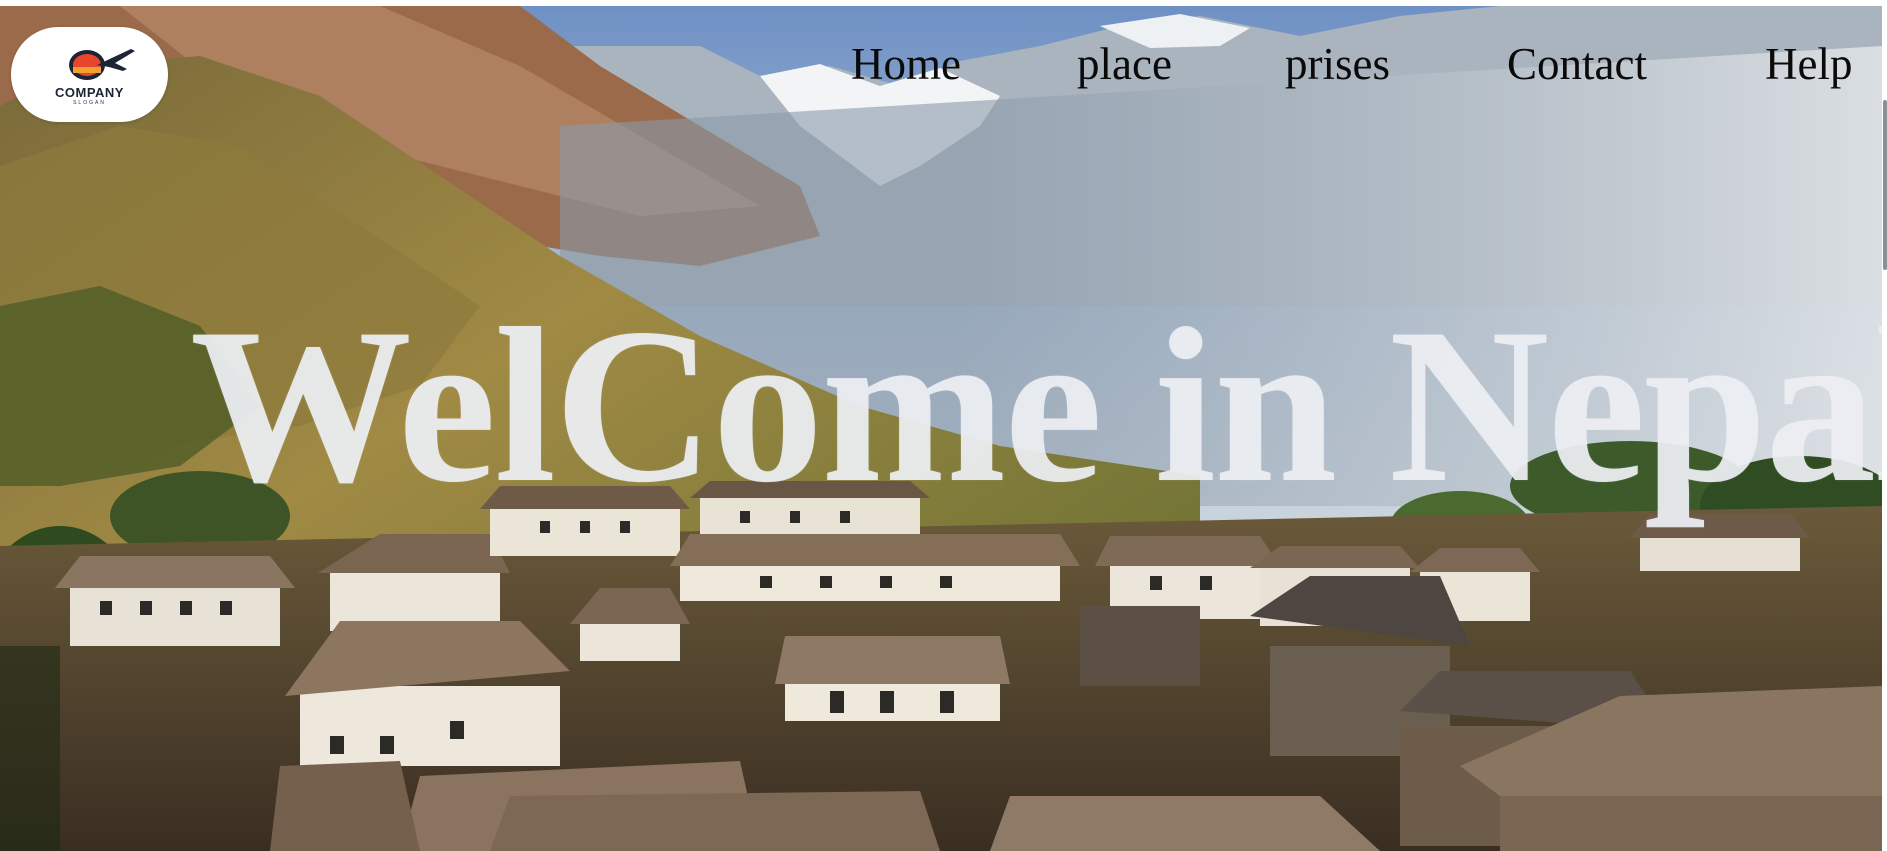  Describe the element at coordinates (1337, 64) in the screenshot. I see `nav-prises: prises` at that location.